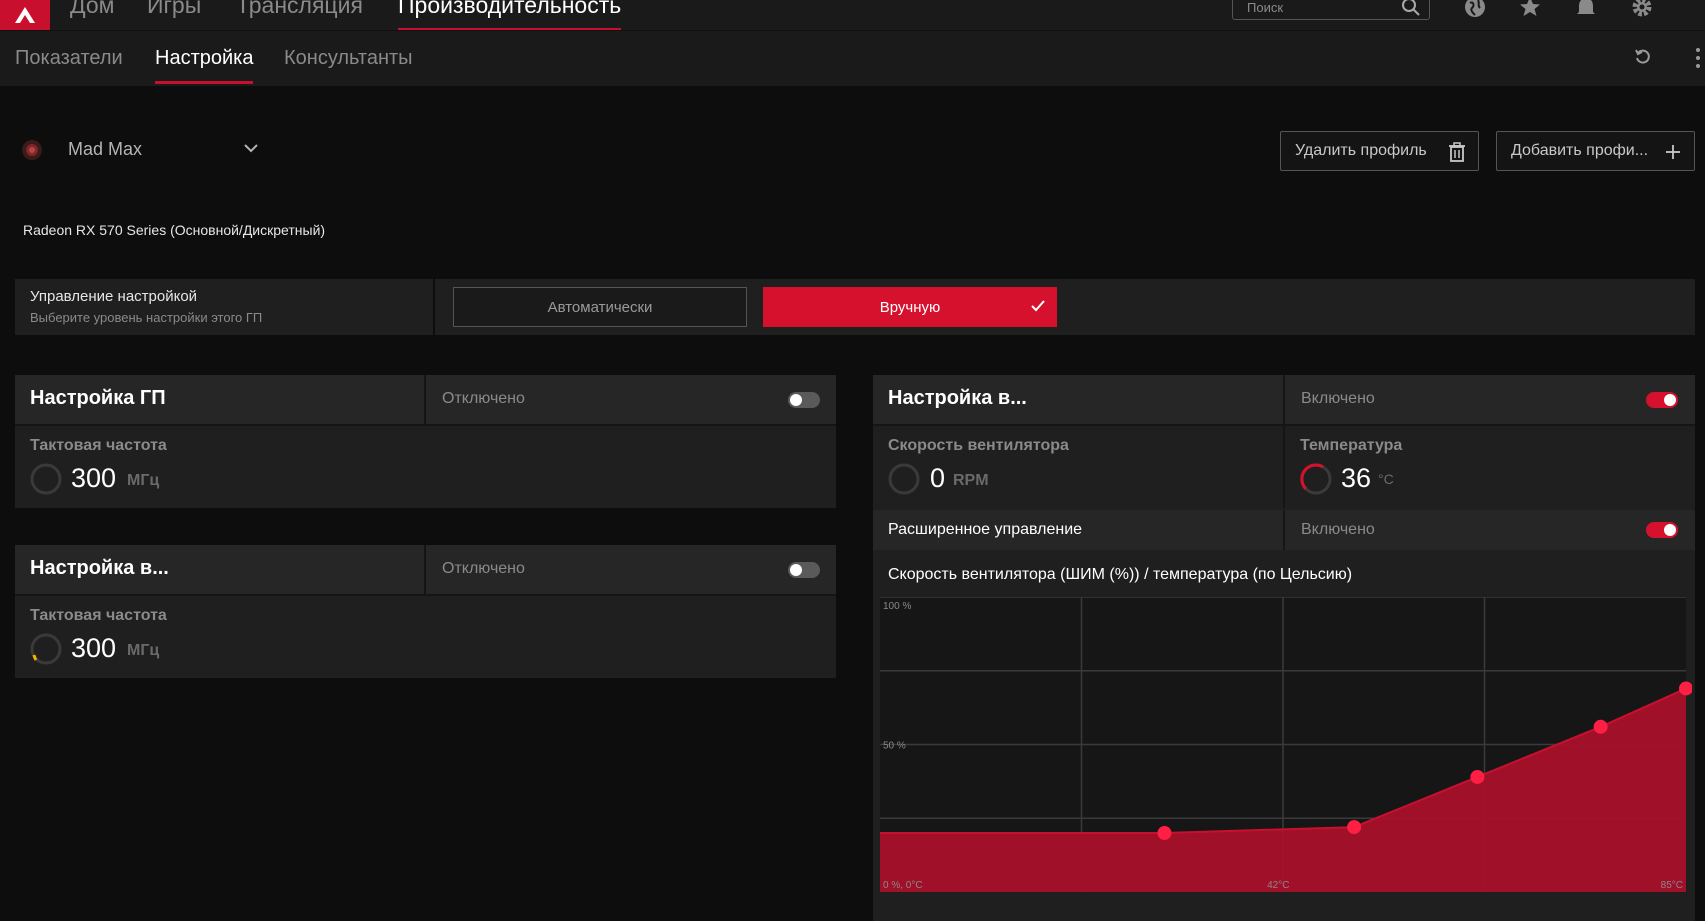 This screenshot has height=921, width=1705. Describe the element at coordinates (938, 478) in the screenshot. I see `fan-speed-value: 0` at that location.